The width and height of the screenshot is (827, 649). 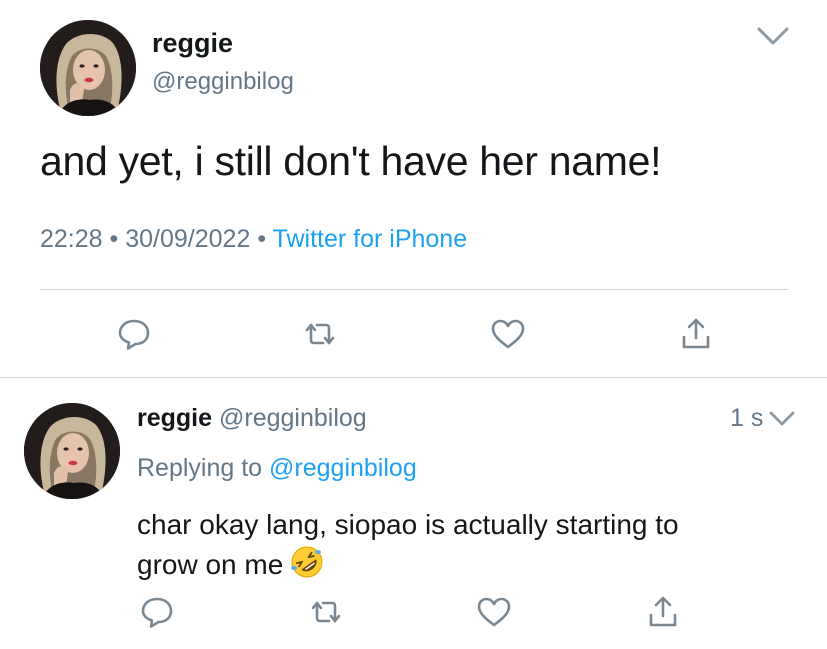 What do you see at coordinates (307, 562) in the screenshot?
I see `rolling-on-floor-laughing-emoji` at bounding box center [307, 562].